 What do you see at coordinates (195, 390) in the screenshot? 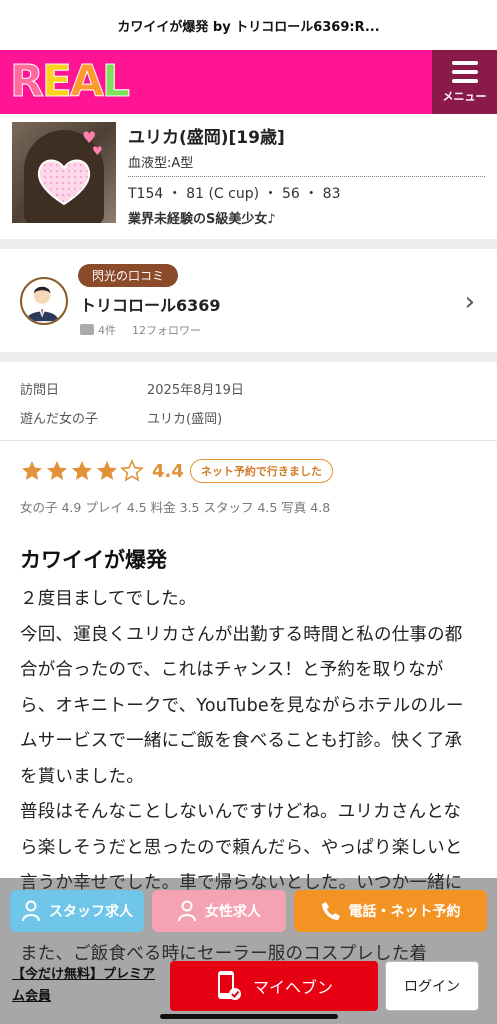
I see `visit-date-value: 2025年8月19日` at bounding box center [195, 390].